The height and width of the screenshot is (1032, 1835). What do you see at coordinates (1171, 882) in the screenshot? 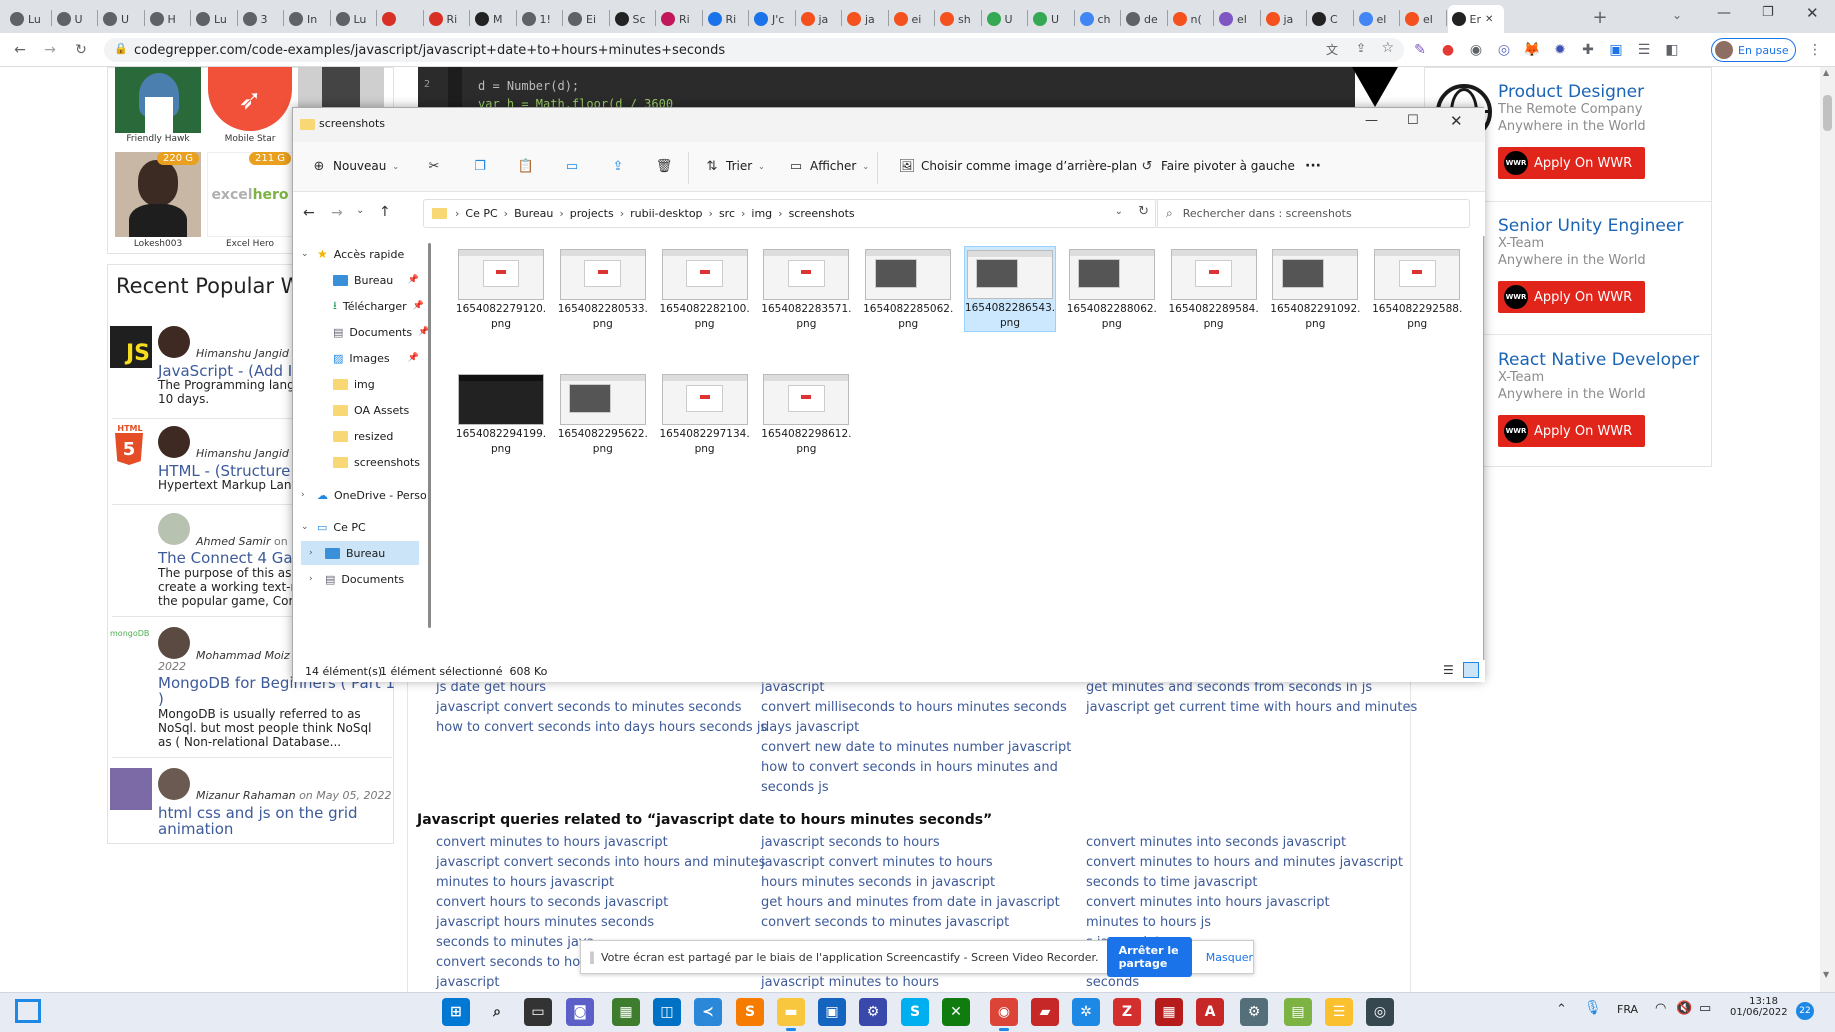
I see `related-link: seconds to time javascript` at bounding box center [1171, 882].